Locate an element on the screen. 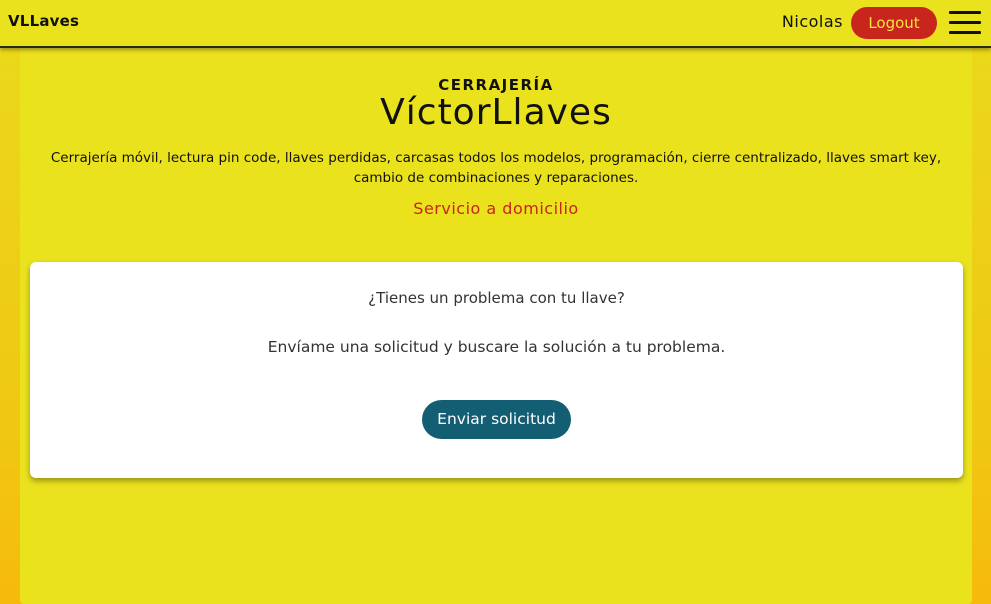 The image size is (991, 604). brand-logo: VLLaves is located at coordinates (43, 21).